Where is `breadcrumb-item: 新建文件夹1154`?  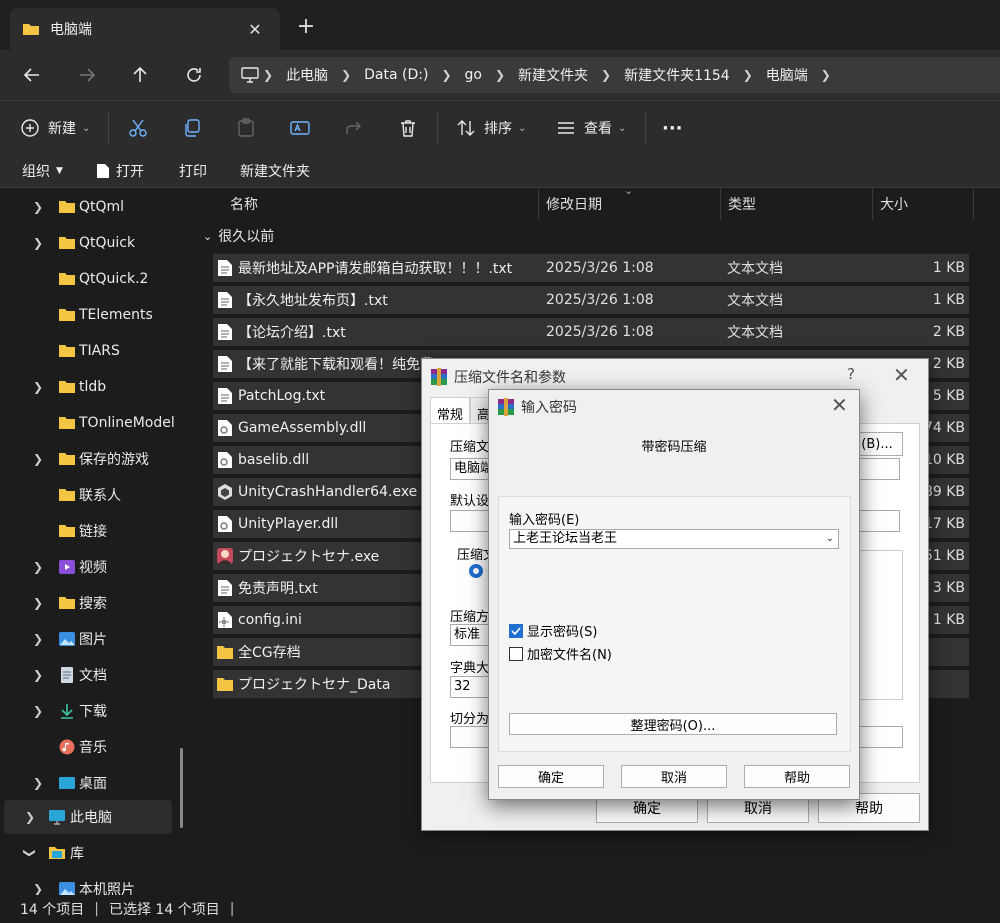 breadcrumb-item: 新建文件夹1154 is located at coordinates (677, 75).